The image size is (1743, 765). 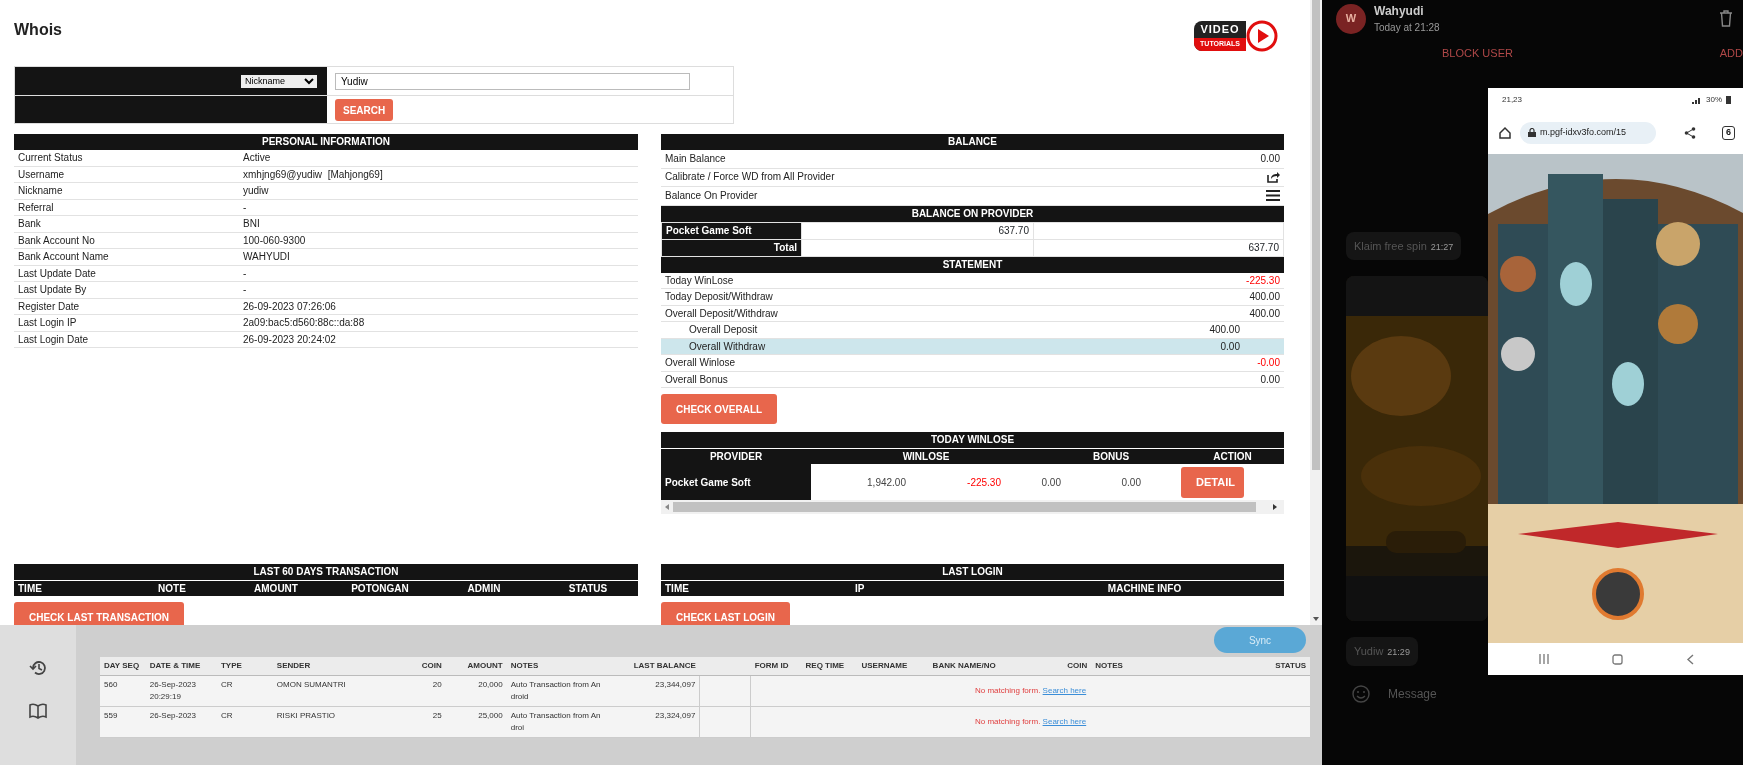 What do you see at coordinates (49, 306) in the screenshot?
I see `field-label: Register Date` at bounding box center [49, 306].